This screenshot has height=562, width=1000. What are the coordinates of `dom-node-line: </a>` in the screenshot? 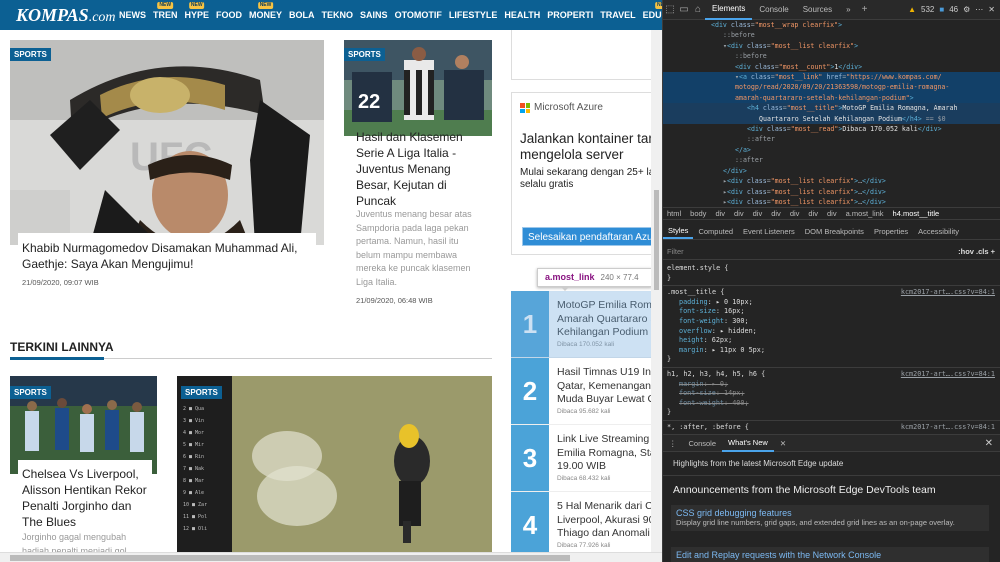 It's located at (831, 150).